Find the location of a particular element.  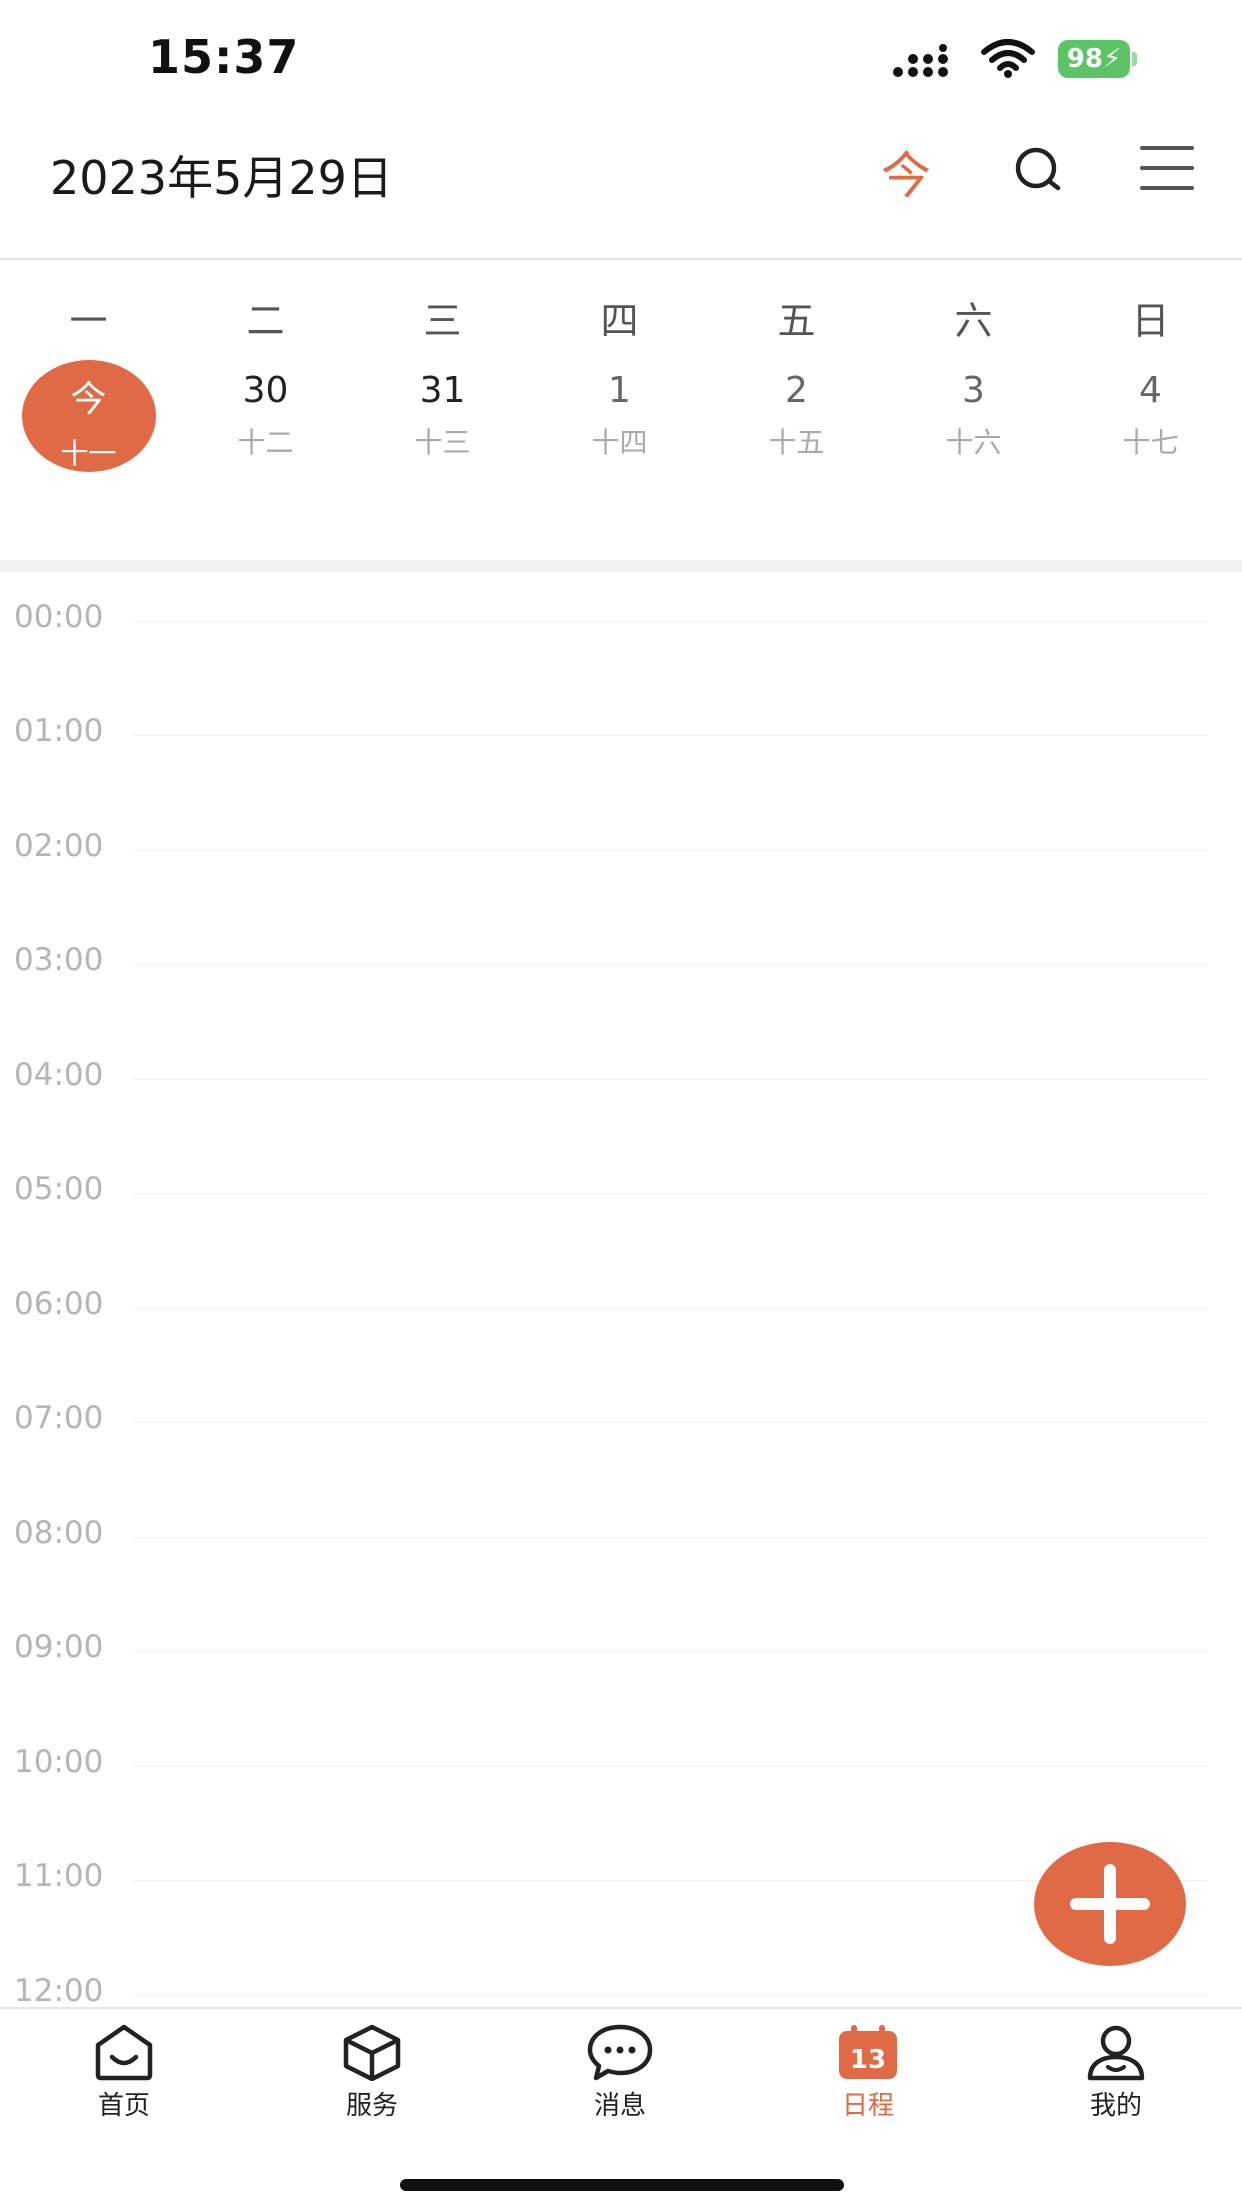

hour-row: 12:00 is located at coordinates (621, 1990).